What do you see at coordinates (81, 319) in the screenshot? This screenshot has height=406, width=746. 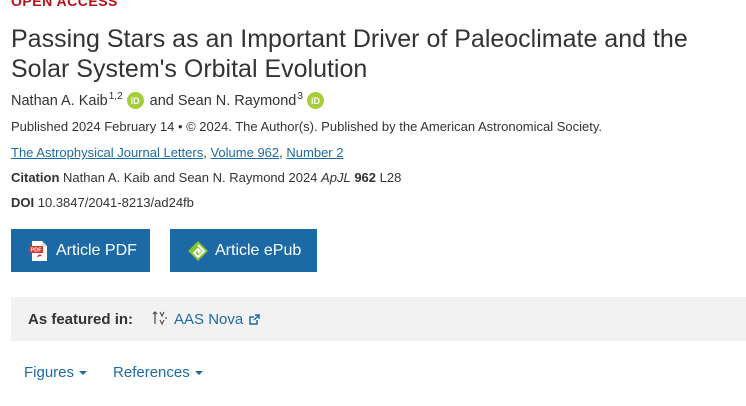 I see `featured-in-label: As featured in:` at bounding box center [81, 319].